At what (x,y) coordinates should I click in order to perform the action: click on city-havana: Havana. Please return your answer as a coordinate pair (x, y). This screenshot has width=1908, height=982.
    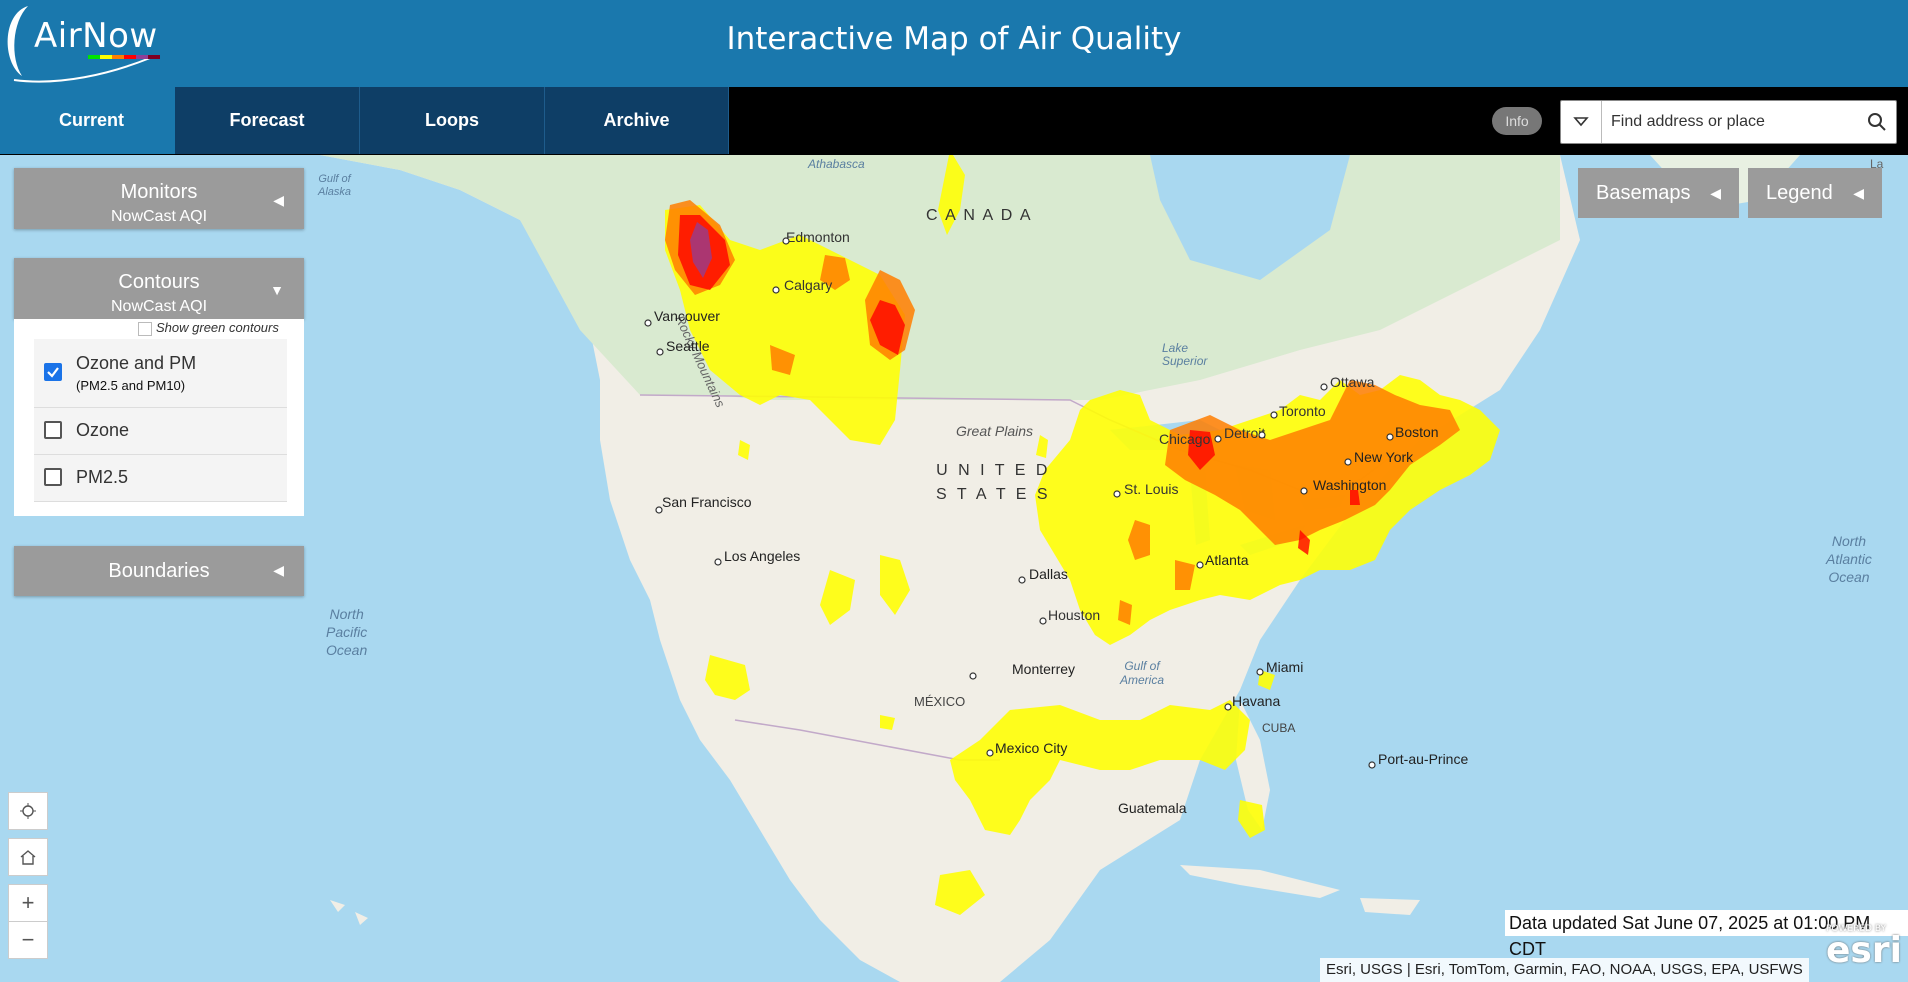
    Looking at the image, I should click on (1256, 701).